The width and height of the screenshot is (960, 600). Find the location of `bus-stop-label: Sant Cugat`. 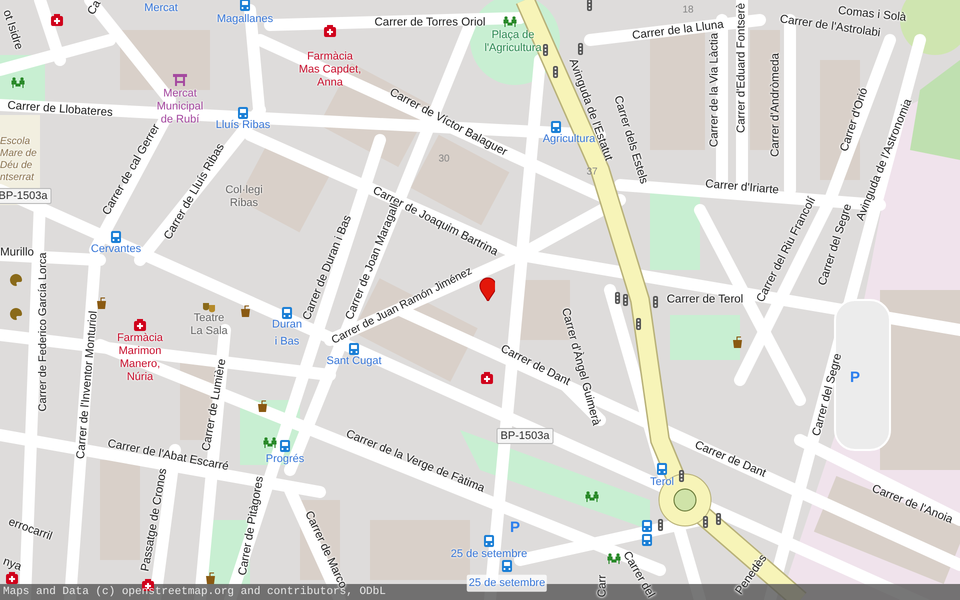

bus-stop-label: Sant Cugat is located at coordinates (354, 361).